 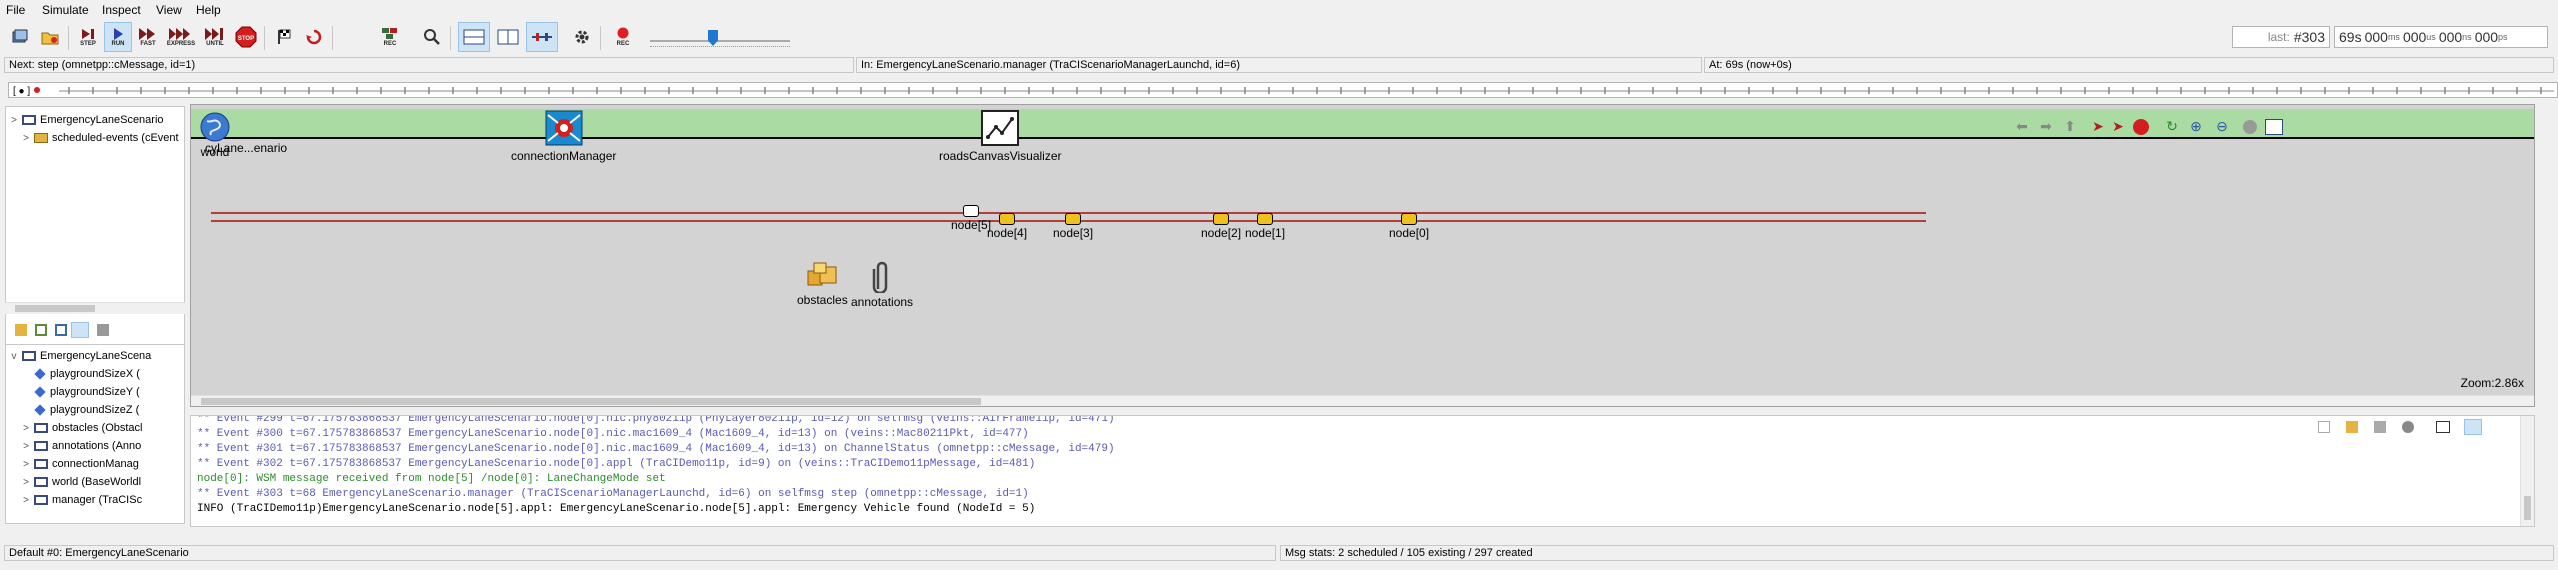 What do you see at coordinates (2022, 126) in the screenshot?
I see `back-icon: ⬅` at bounding box center [2022, 126].